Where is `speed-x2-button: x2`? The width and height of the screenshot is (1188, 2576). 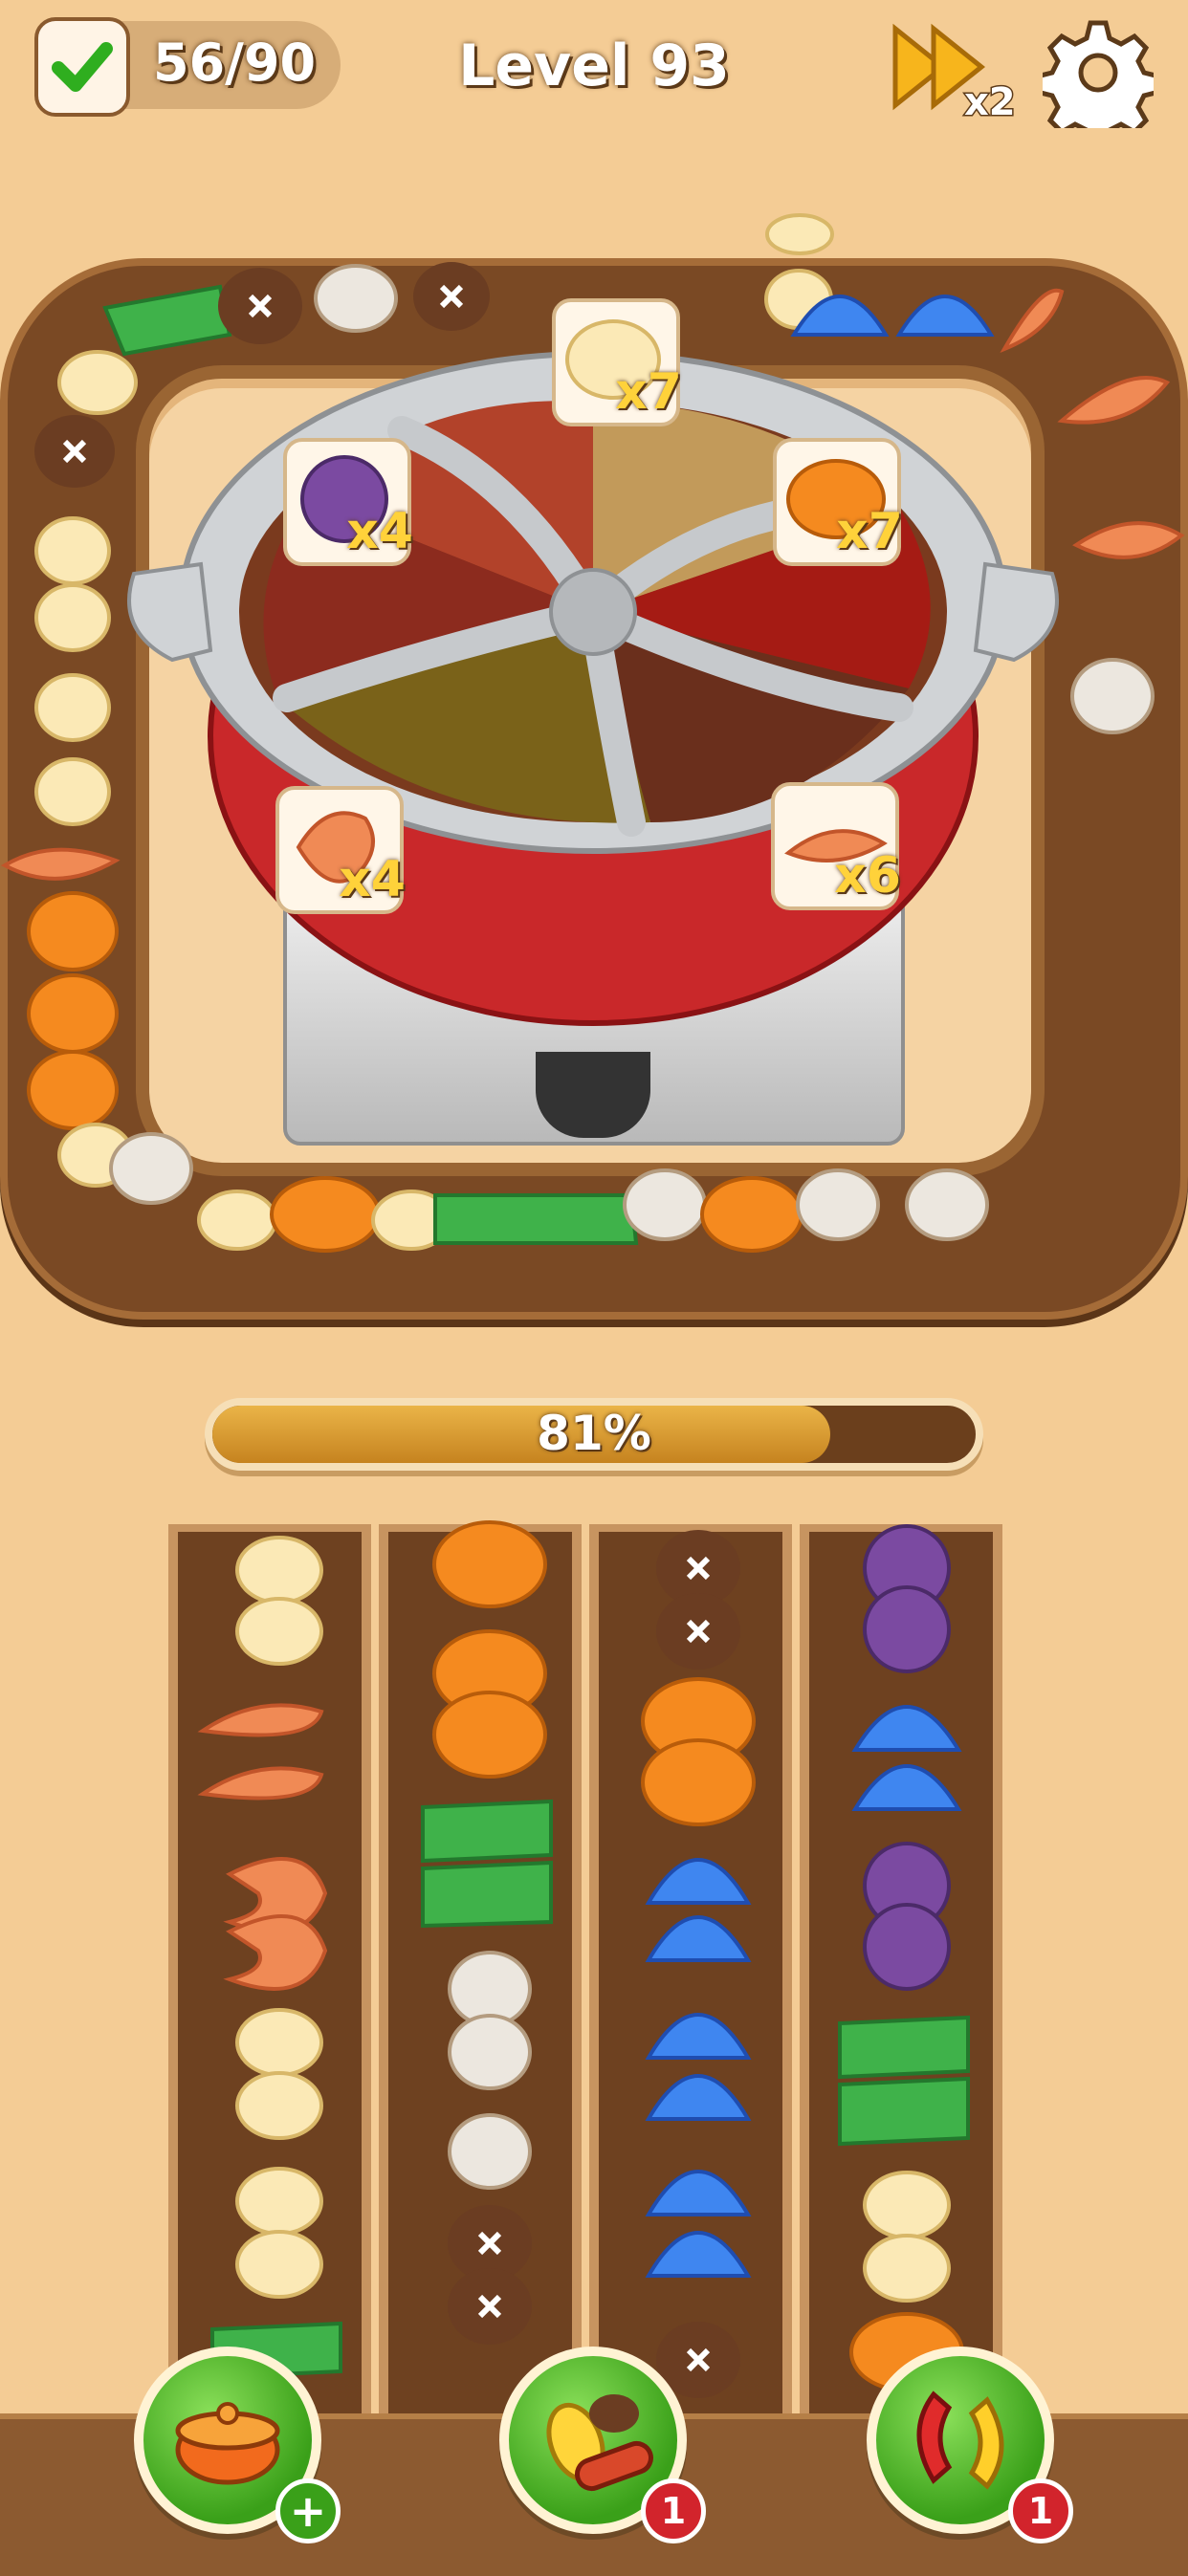 speed-x2-button: x2 is located at coordinates (956, 72).